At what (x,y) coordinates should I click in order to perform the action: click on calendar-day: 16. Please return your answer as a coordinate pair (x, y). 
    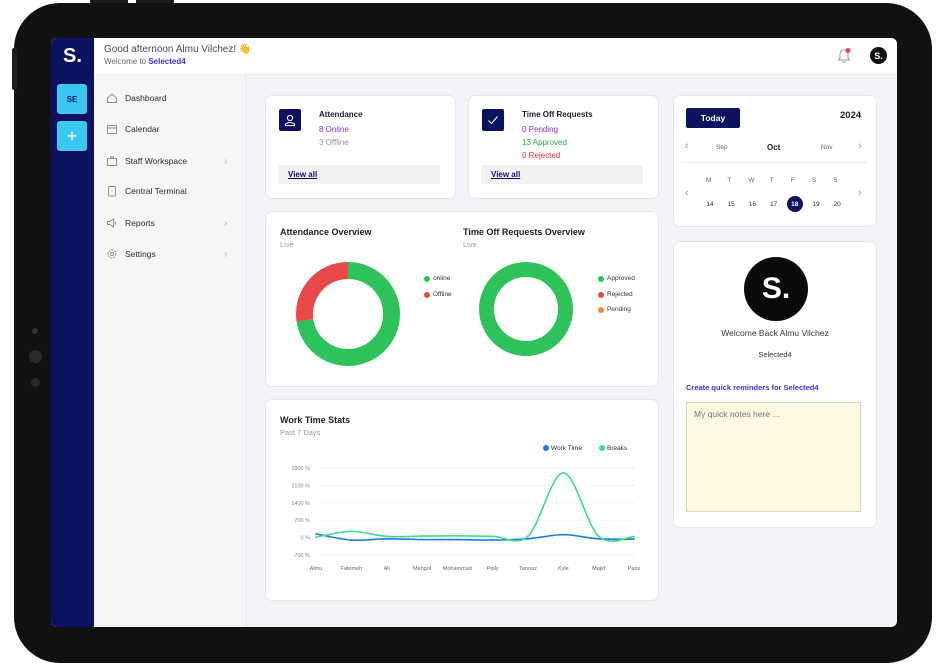
    Looking at the image, I should click on (752, 204).